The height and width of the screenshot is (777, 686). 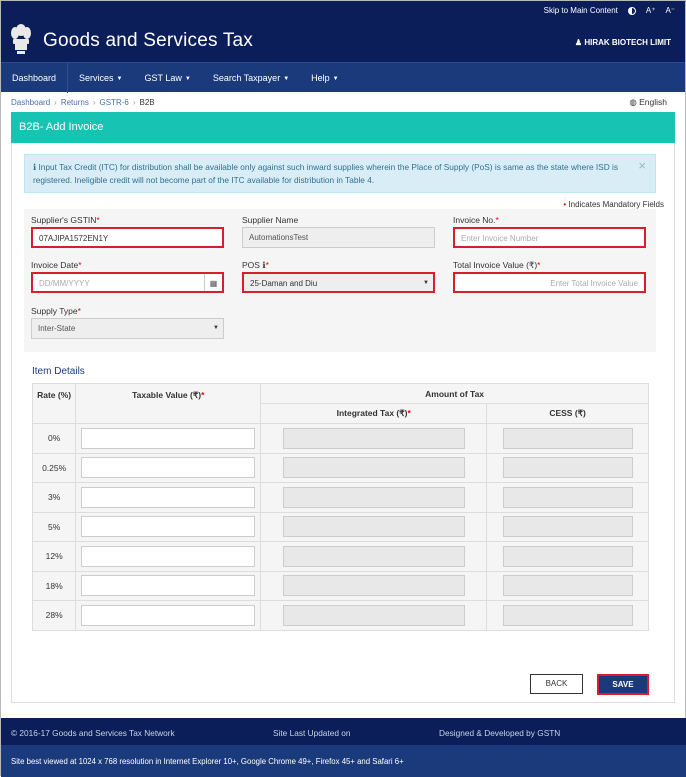 What do you see at coordinates (54, 556) in the screenshot?
I see `rate-cell: 12%` at bounding box center [54, 556].